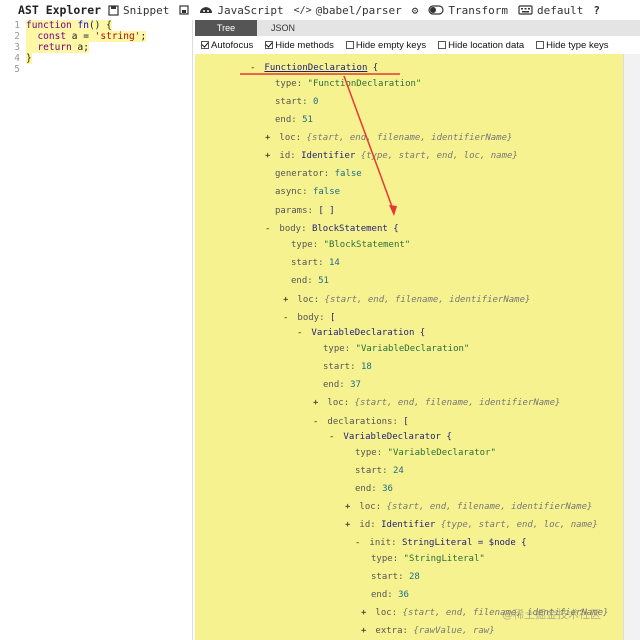  Describe the element at coordinates (375, 68) in the screenshot. I see `node-brace: {` at that location.